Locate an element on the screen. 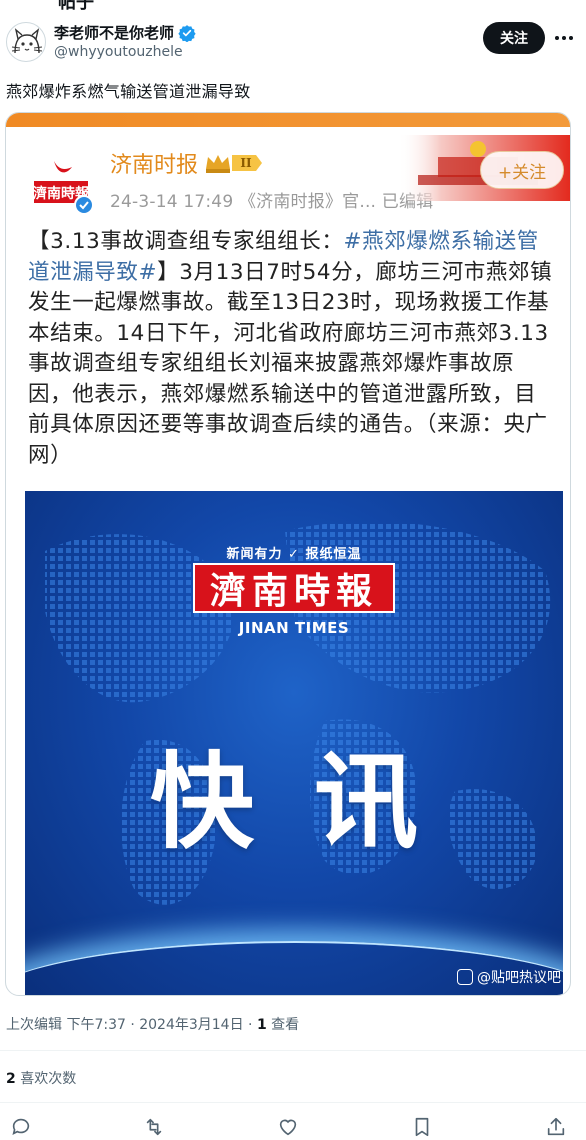 The image size is (586, 1140). jinan-times-avatar-icon: 濟南時報 is located at coordinates (61, 182).